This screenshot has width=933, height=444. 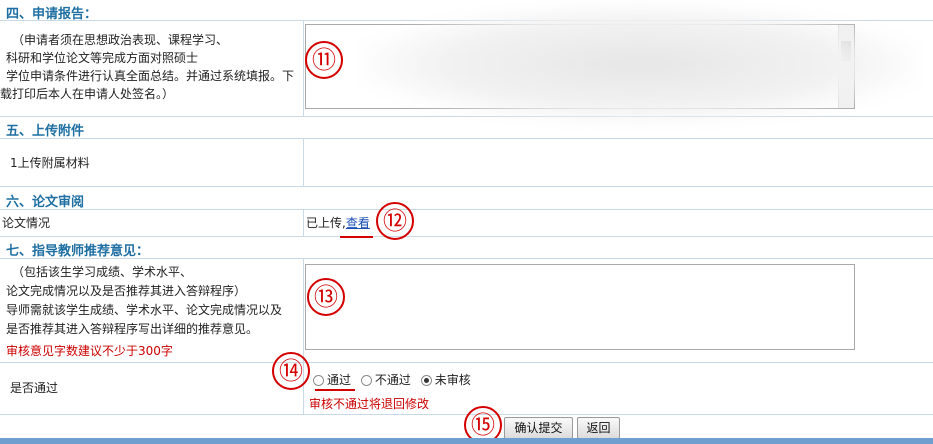 What do you see at coordinates (369, 404) in the screenshot?
I see `approval-warning: 审核不通过将退回修改` at bounding box center [369, 404].